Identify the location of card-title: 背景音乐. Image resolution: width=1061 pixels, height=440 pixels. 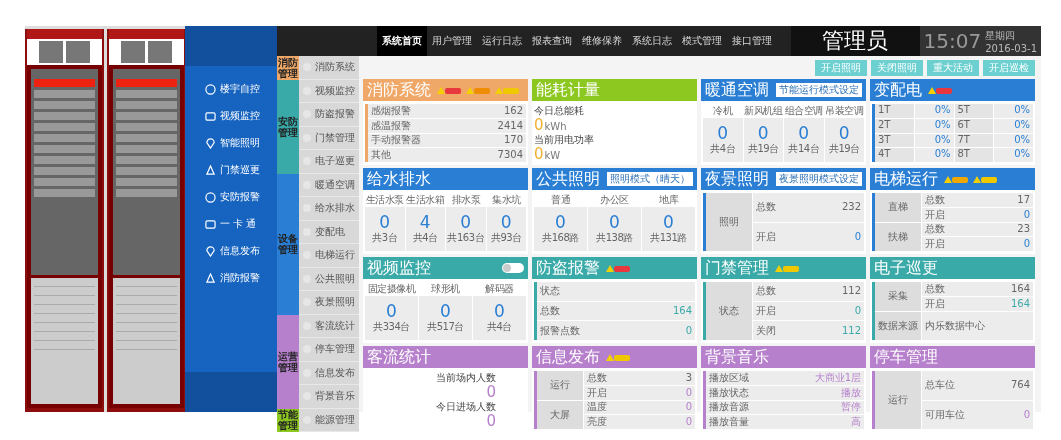
(737, 357).